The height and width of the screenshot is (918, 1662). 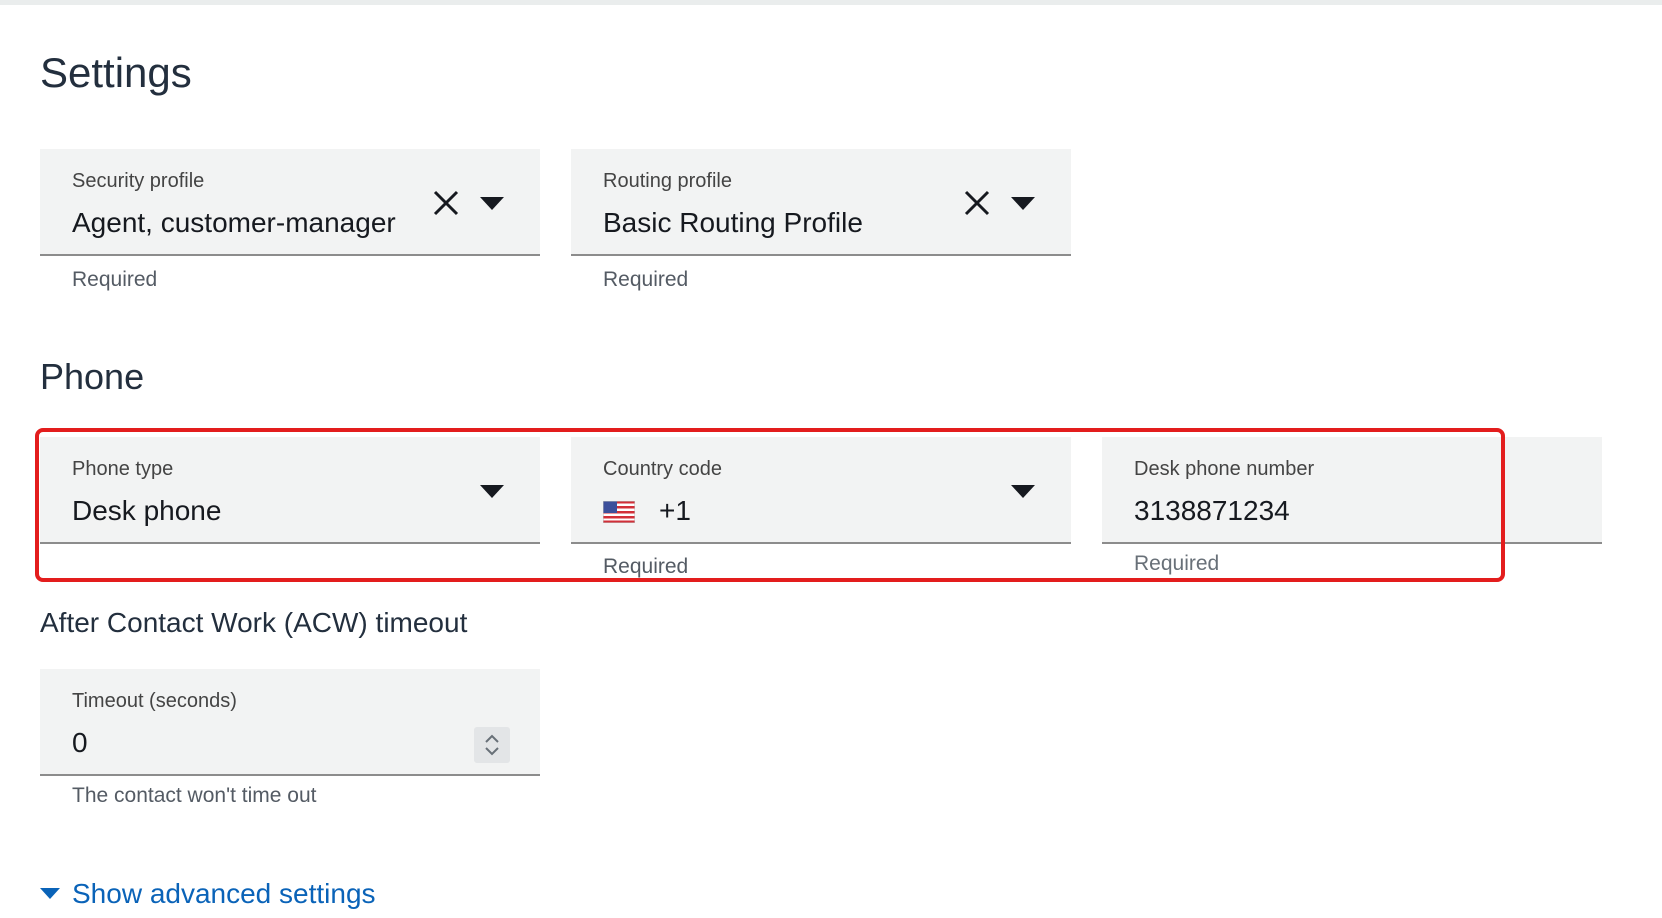 What do you see at coordinates (1177, 563) in the screenshot?
I see `desk-phone-number-hint: Required` at bounding box center [1177, 563].